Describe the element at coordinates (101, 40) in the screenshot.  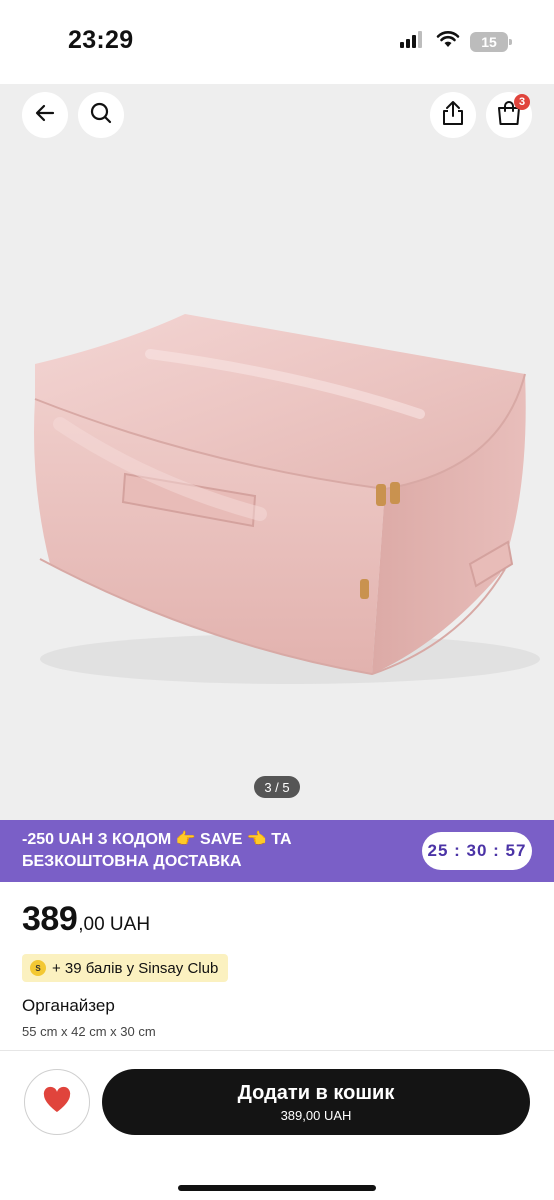
I see `status-time: 23:29` at that location.